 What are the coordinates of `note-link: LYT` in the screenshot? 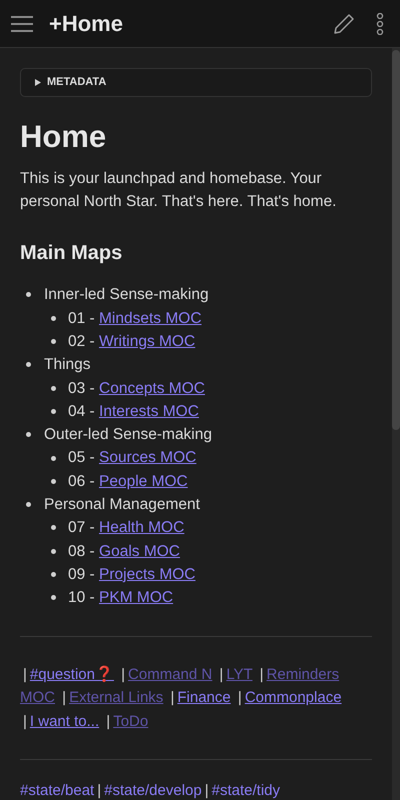 It's located at (239, 674).